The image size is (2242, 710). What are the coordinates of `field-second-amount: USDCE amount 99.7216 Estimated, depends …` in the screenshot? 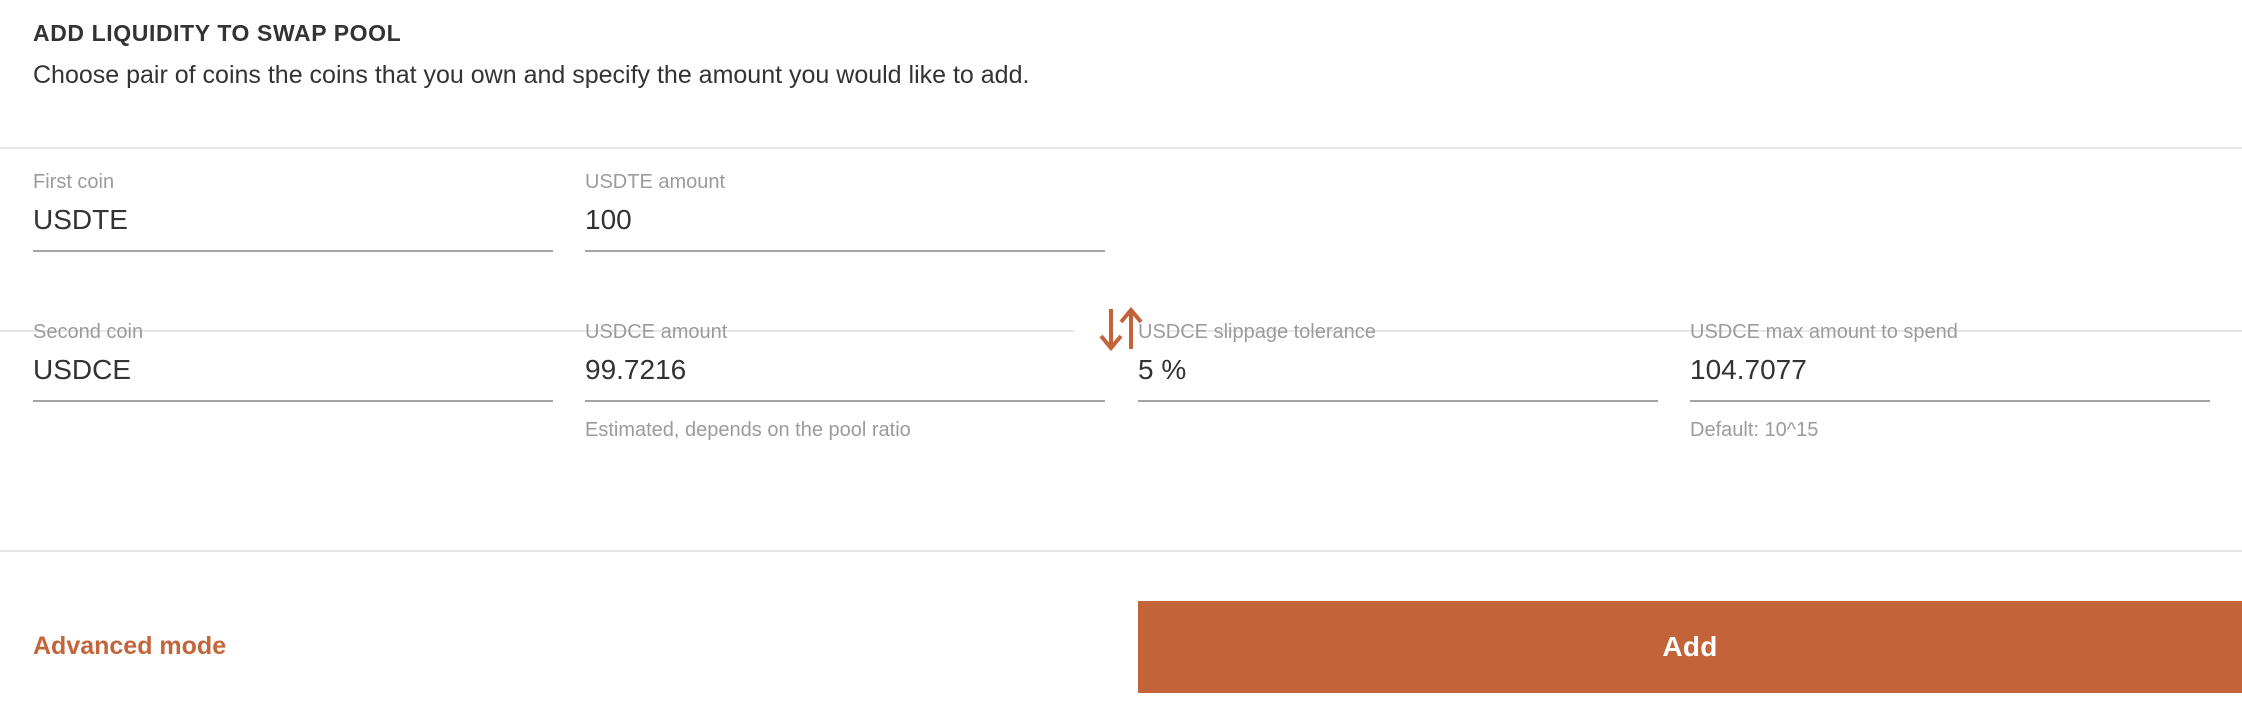 It's located at (845, 381).